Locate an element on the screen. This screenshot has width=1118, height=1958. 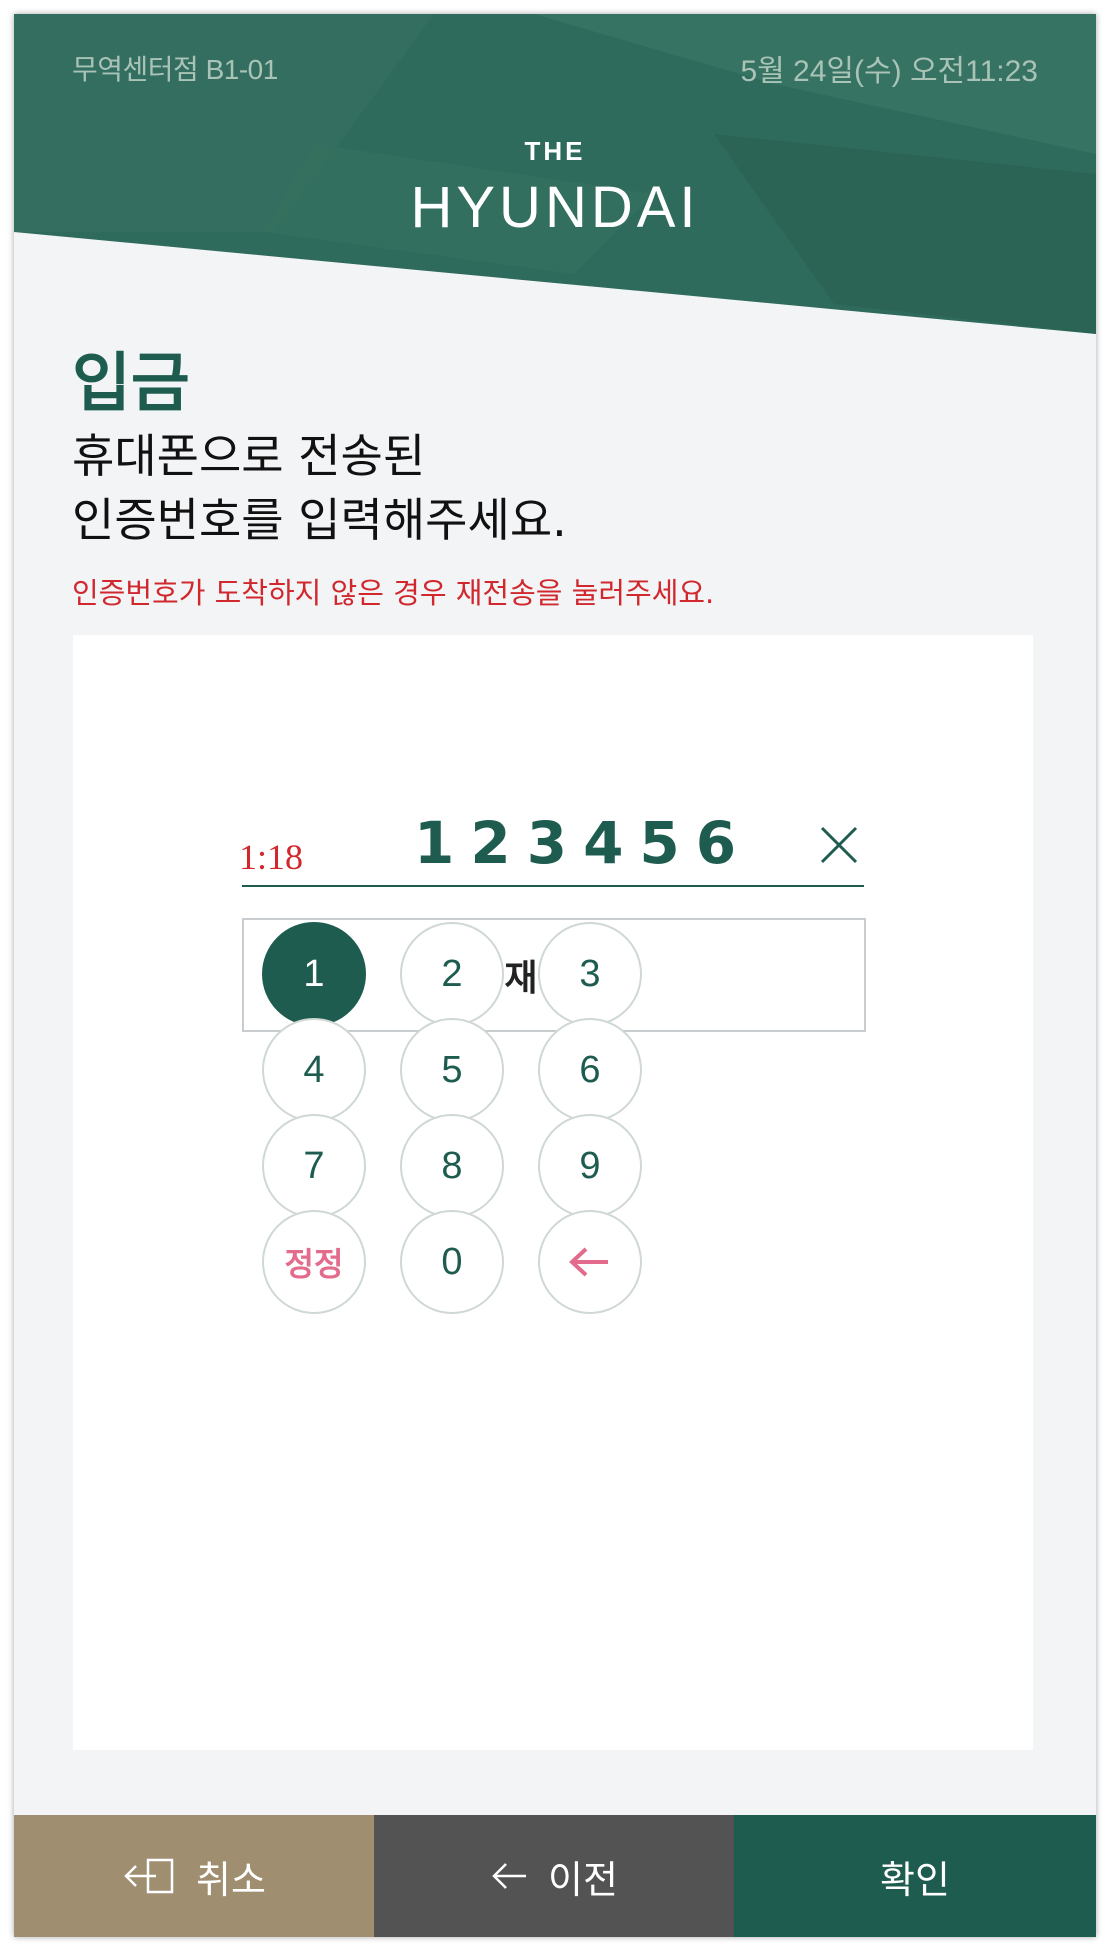
cancel-label: 취소 is located at coordinates (231, 1879).